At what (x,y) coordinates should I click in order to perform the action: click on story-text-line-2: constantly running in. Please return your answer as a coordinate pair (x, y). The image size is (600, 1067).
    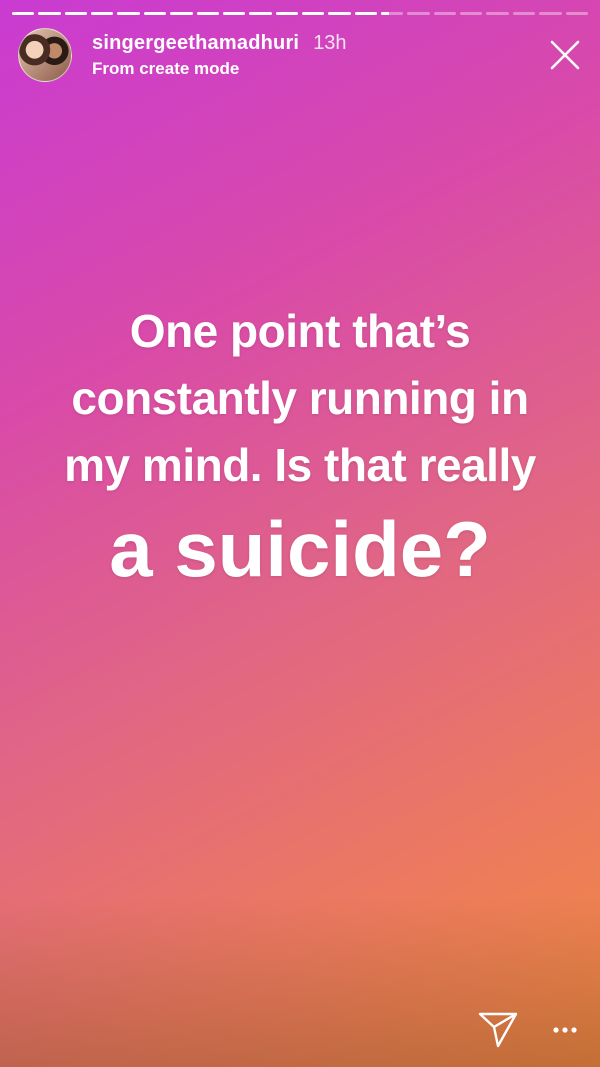
    Looking at the image, I should click on (300, 398).